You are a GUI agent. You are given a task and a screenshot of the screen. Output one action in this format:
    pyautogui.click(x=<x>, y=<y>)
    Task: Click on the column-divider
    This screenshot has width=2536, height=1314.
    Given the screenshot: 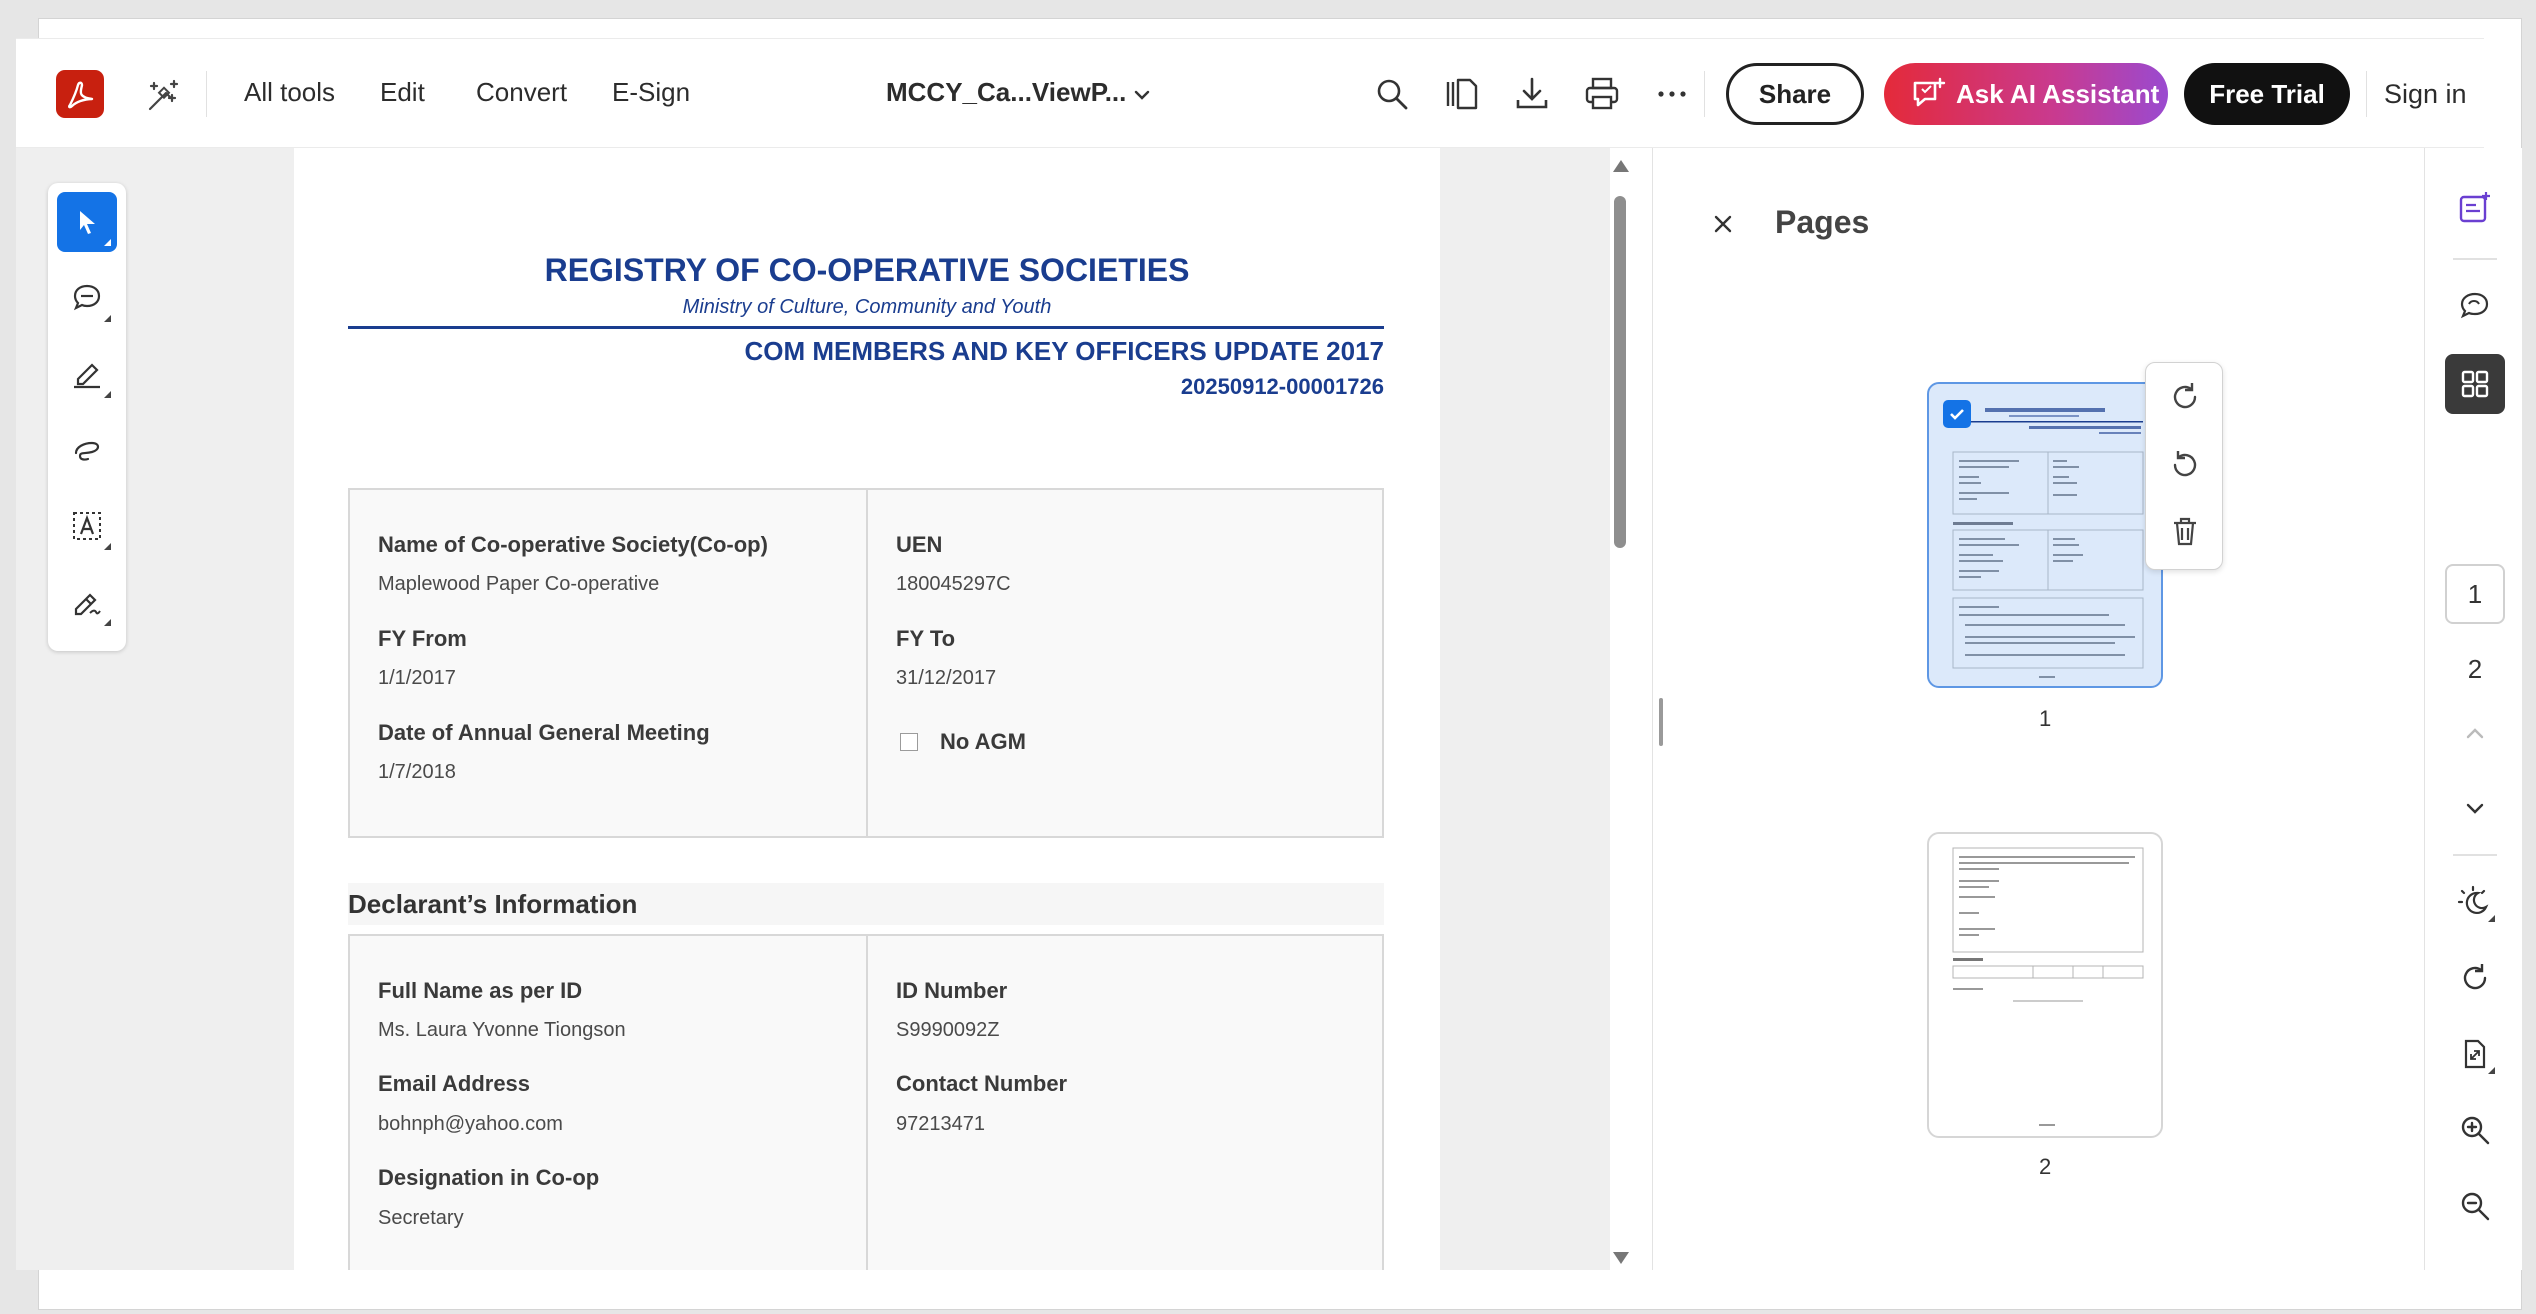 What is the action you would take?
    pyautogui.click(x=867, y=1103)
    